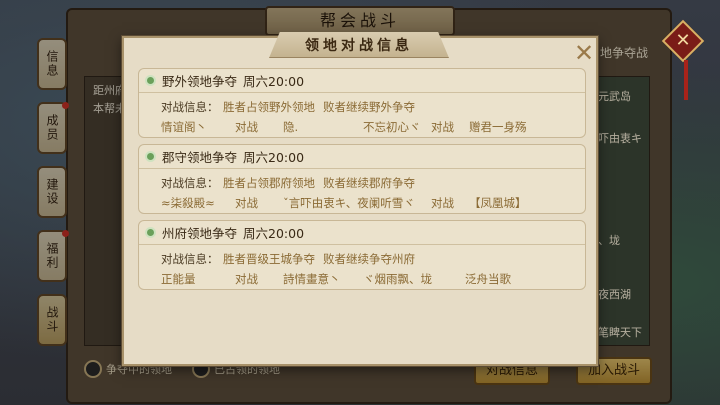  What do you see at coordinates (269, 107) in the screenshot?
I see `winner-rule: 胜者占领野外领地` at bounding box center [269, 107].